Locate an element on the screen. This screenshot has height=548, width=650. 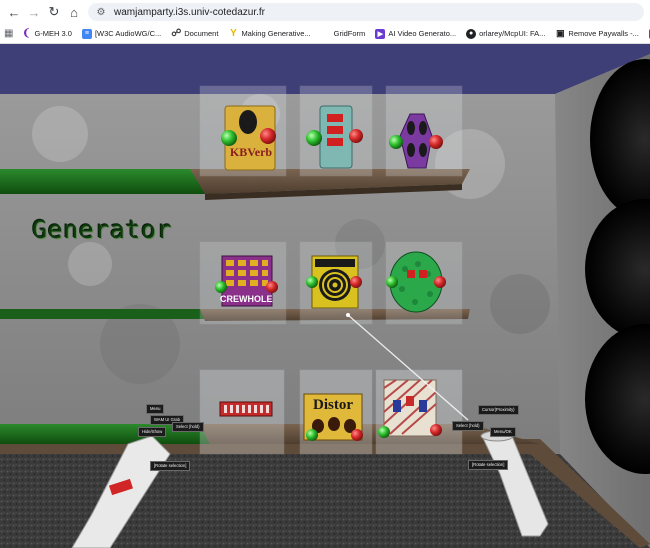
right-tooltip-cursor-proximity: Cursor(Proximity) is located at coordinates (498, 410).